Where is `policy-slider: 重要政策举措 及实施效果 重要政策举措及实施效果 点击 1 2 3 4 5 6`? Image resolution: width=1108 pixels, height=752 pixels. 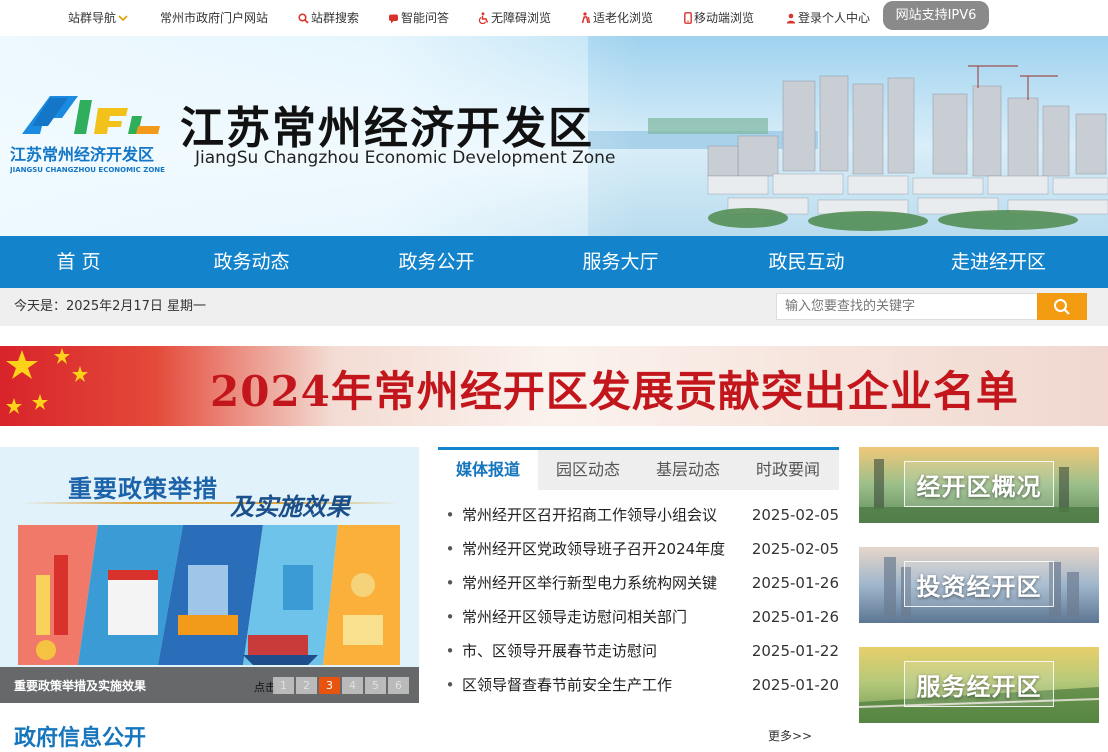 policy-slider: 重要政策举措 及实施效果 重要政策举措及实施效果 点击 1 2 3 4 5 6 is located at coordinates (209, 575).